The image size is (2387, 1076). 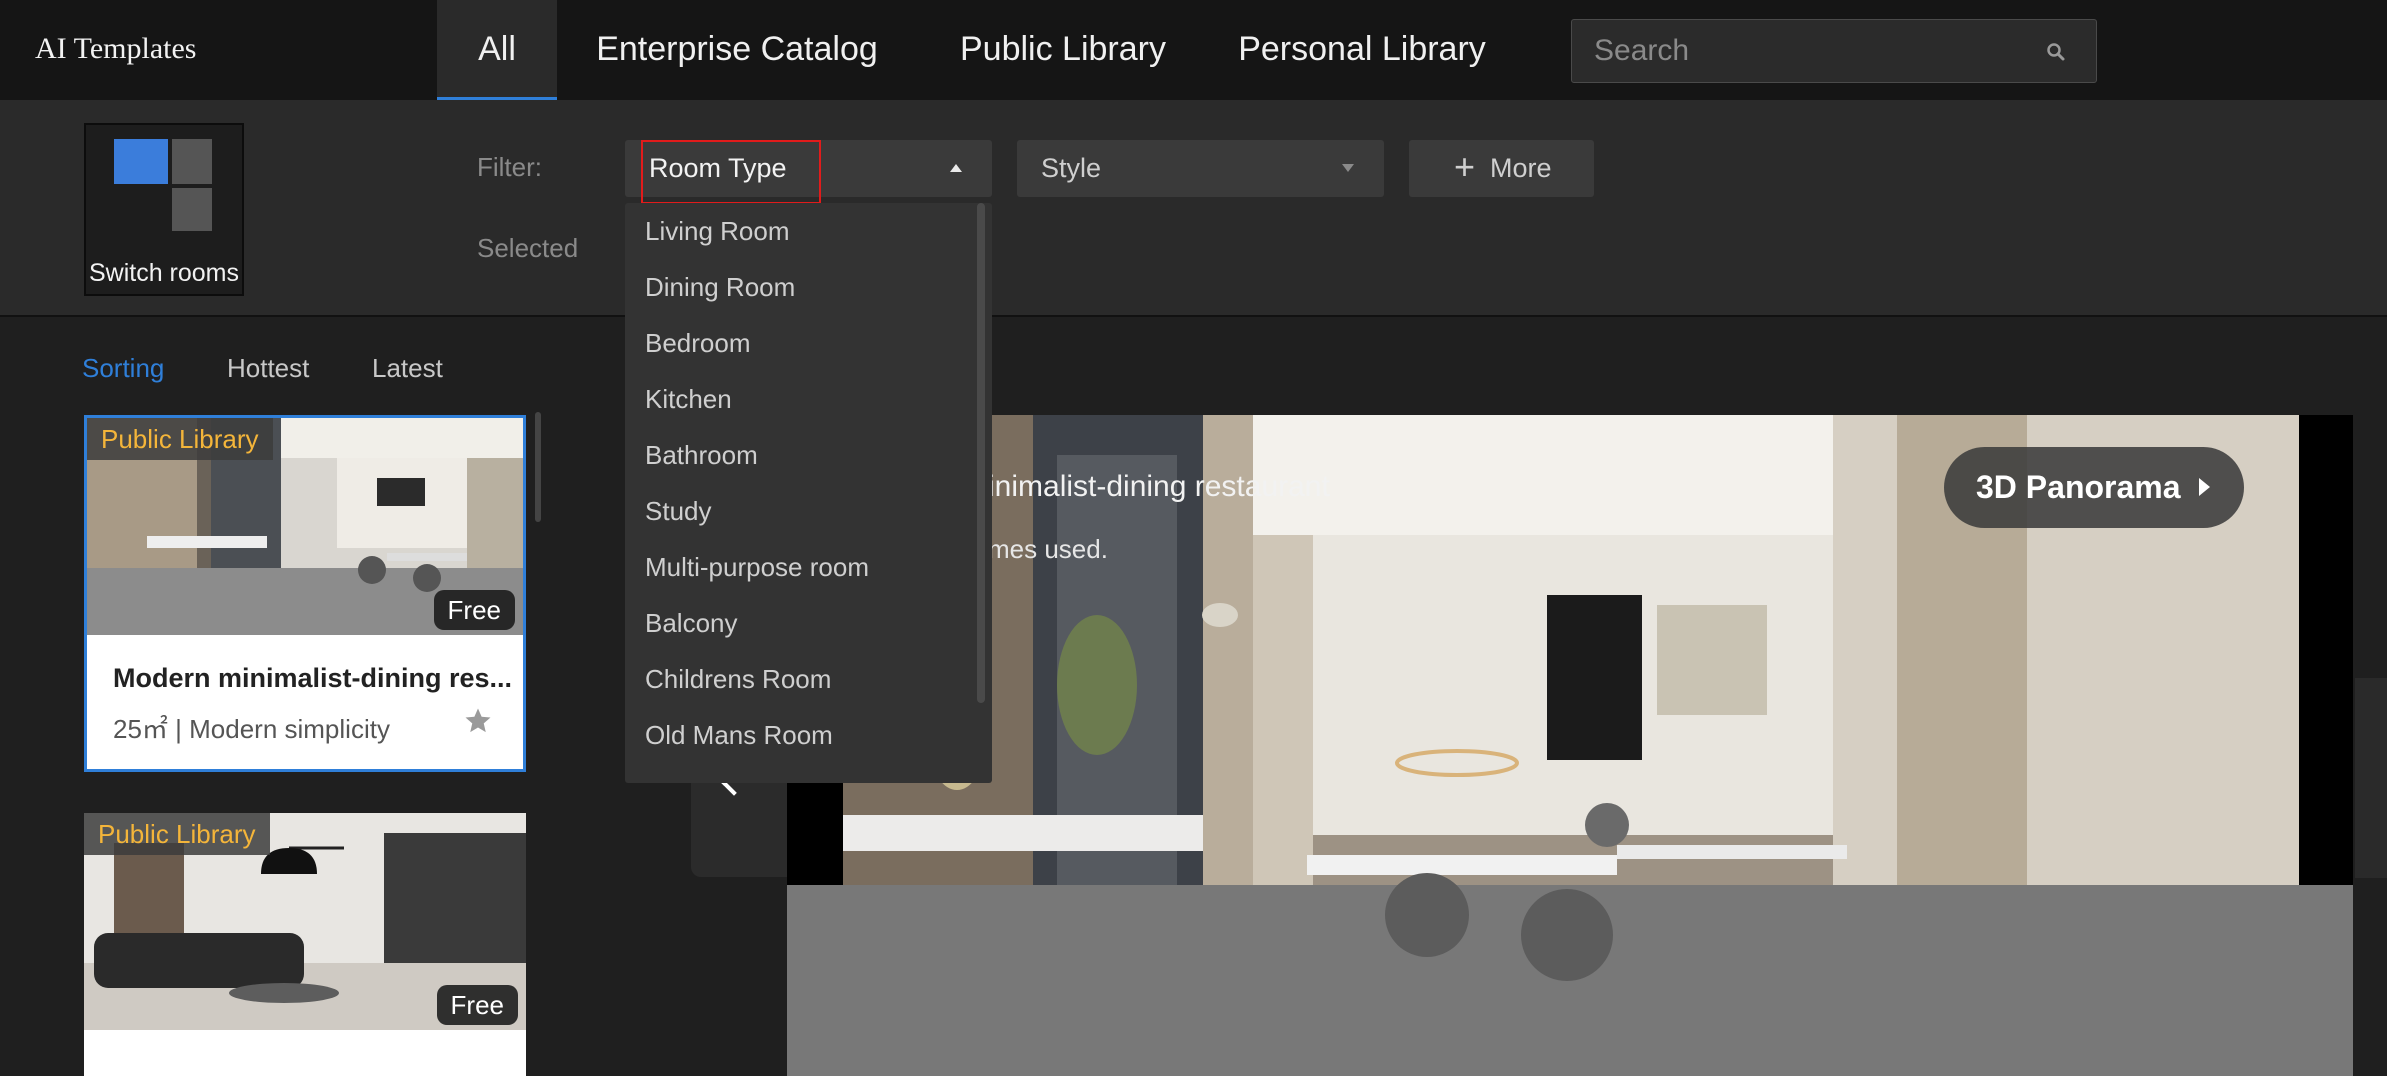 I want to click on search-input, so click(x=1814, y=51).